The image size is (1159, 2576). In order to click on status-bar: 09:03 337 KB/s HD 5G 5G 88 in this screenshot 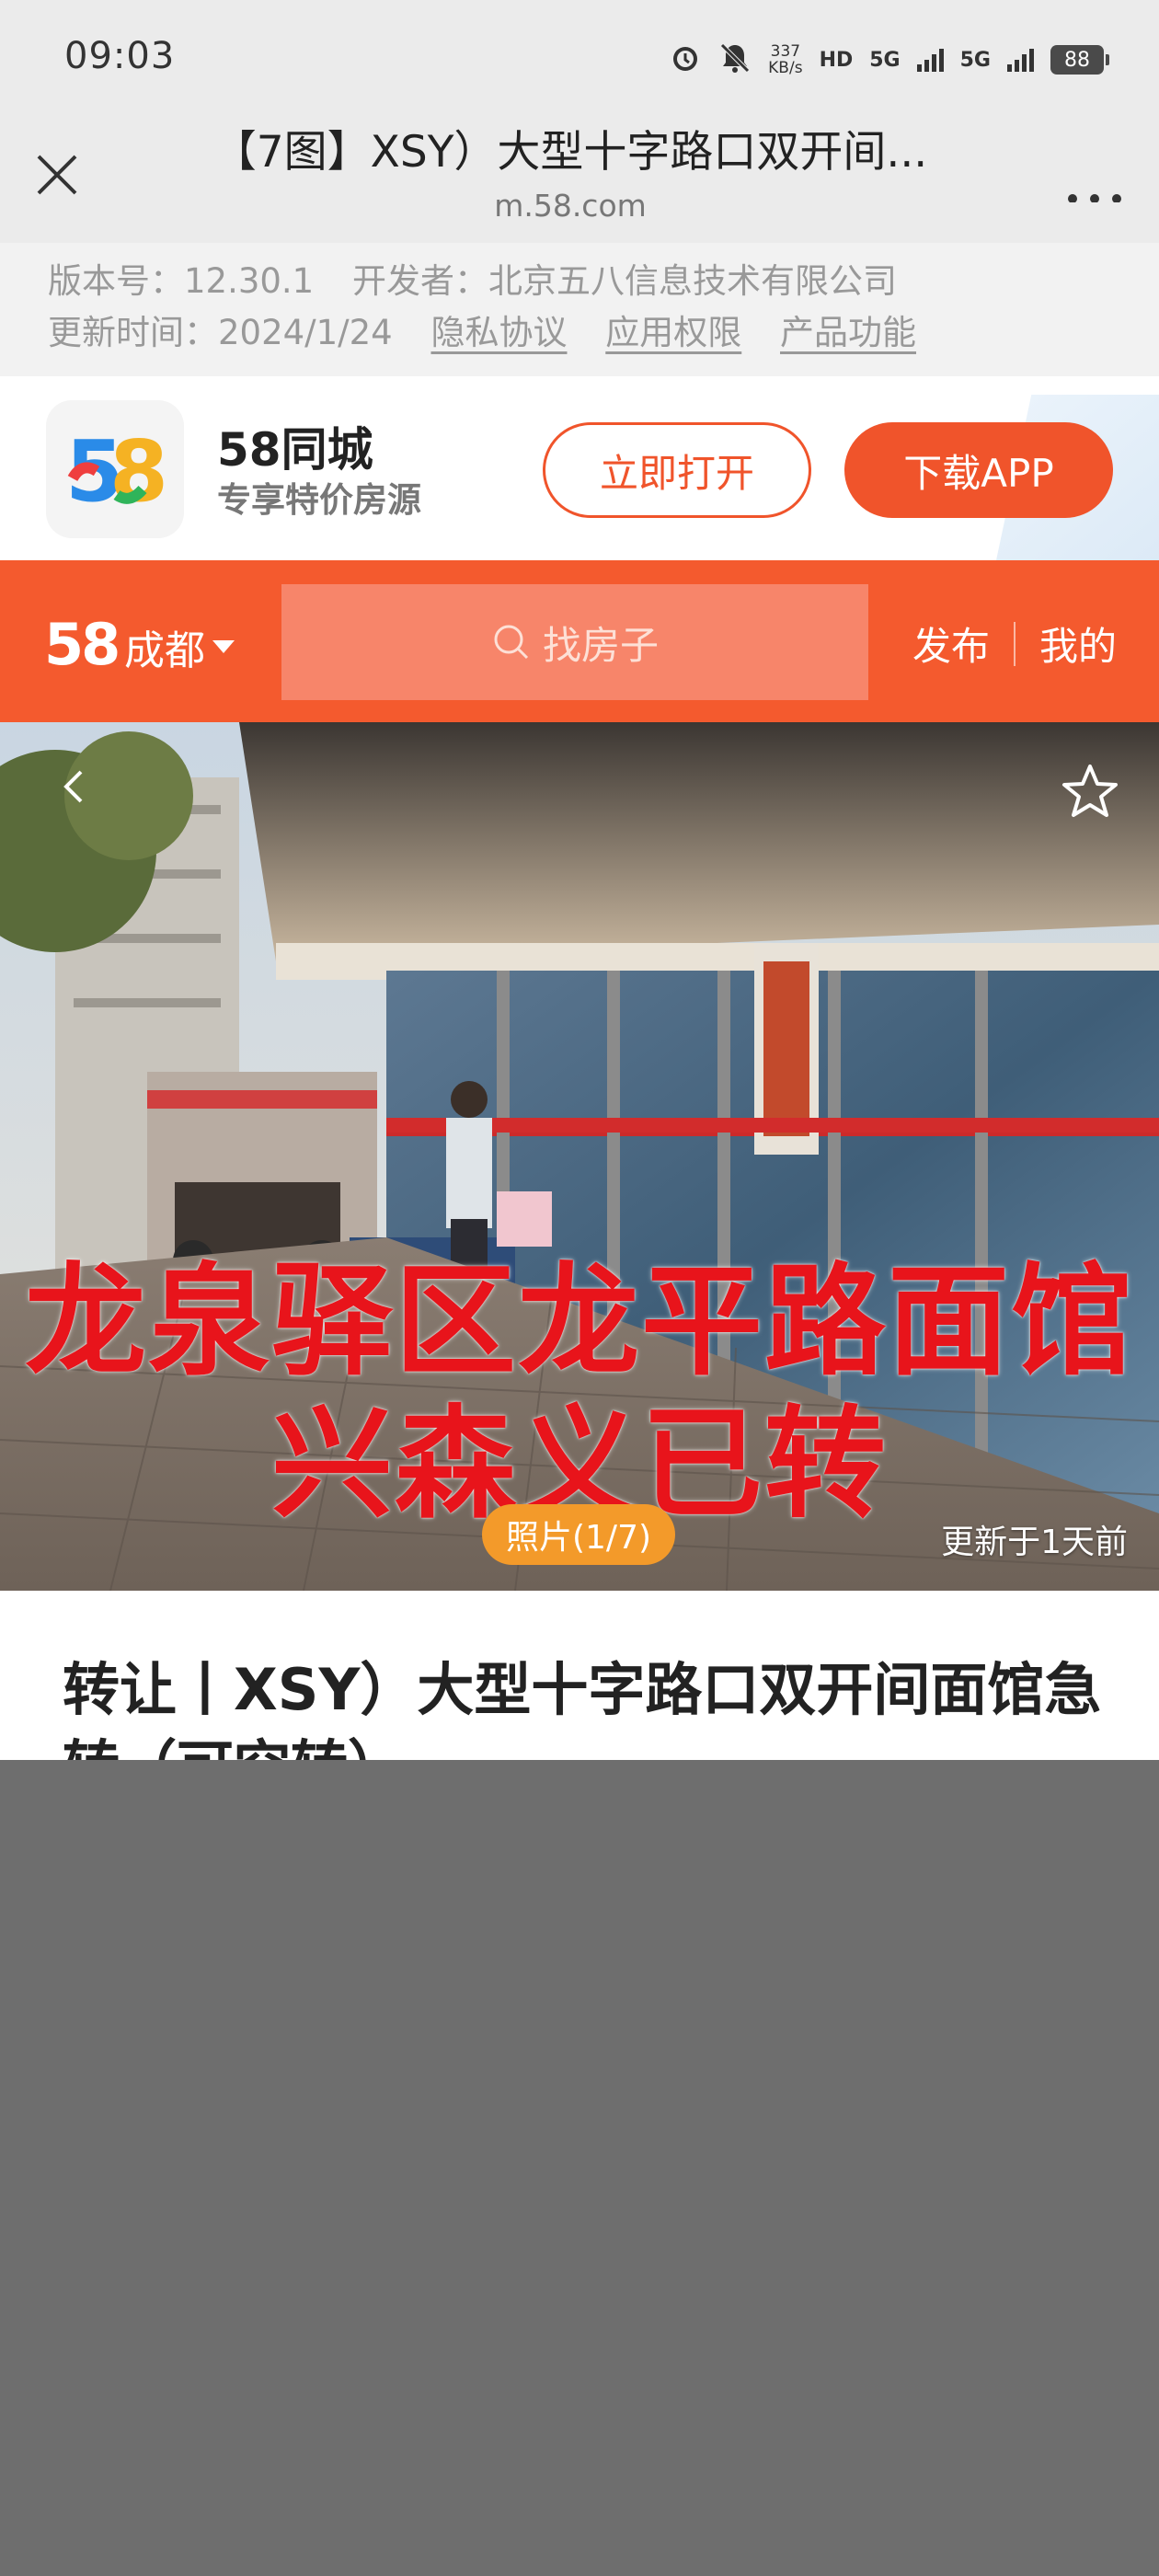, I will do `click(579, 60)`.